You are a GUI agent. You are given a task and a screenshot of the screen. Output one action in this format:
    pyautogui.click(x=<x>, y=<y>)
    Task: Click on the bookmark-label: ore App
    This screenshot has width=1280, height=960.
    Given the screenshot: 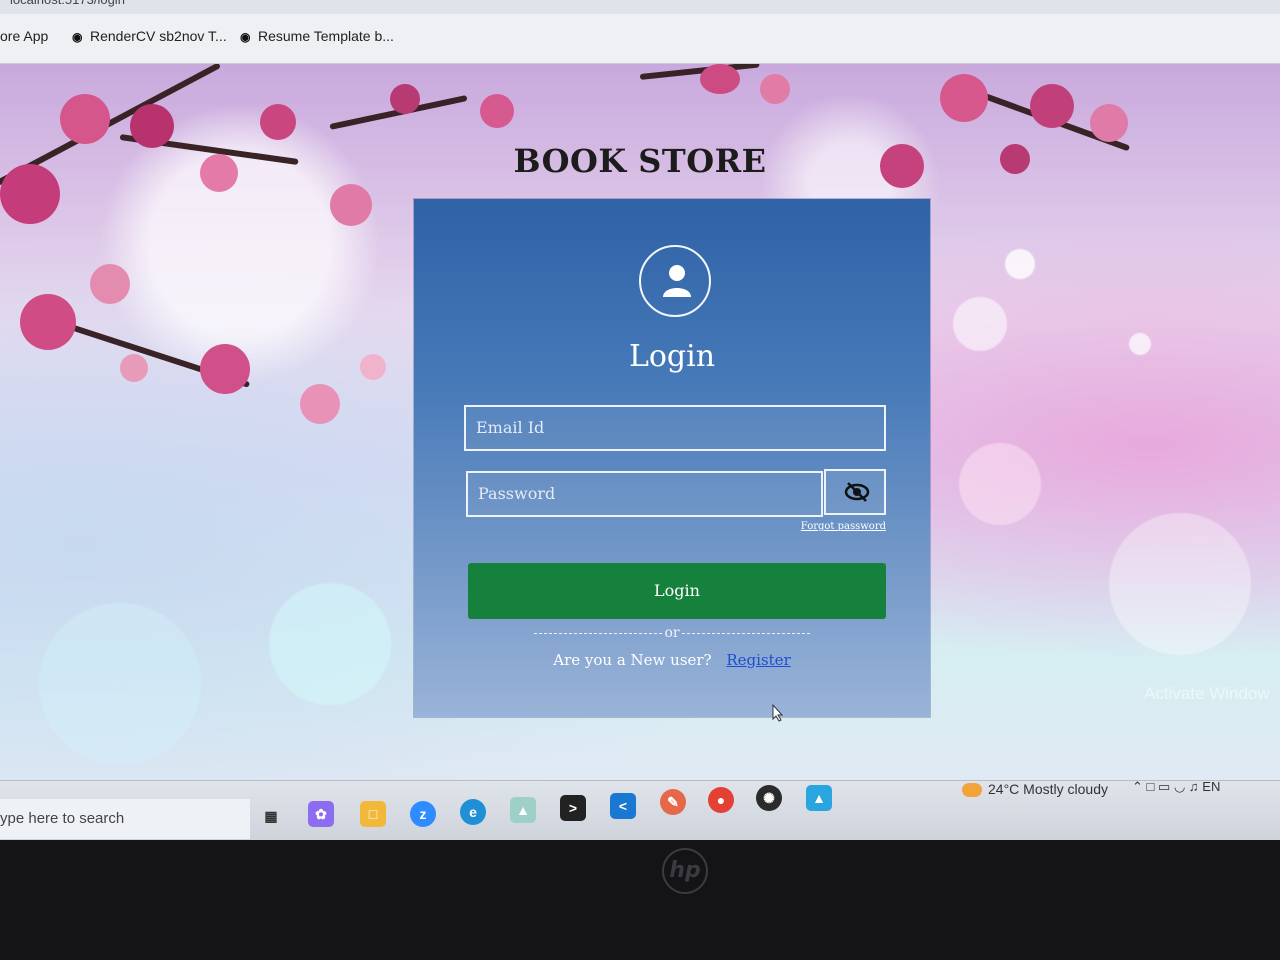 What is the action you would take?
    pyautogui.click(x=24, y=36)
    